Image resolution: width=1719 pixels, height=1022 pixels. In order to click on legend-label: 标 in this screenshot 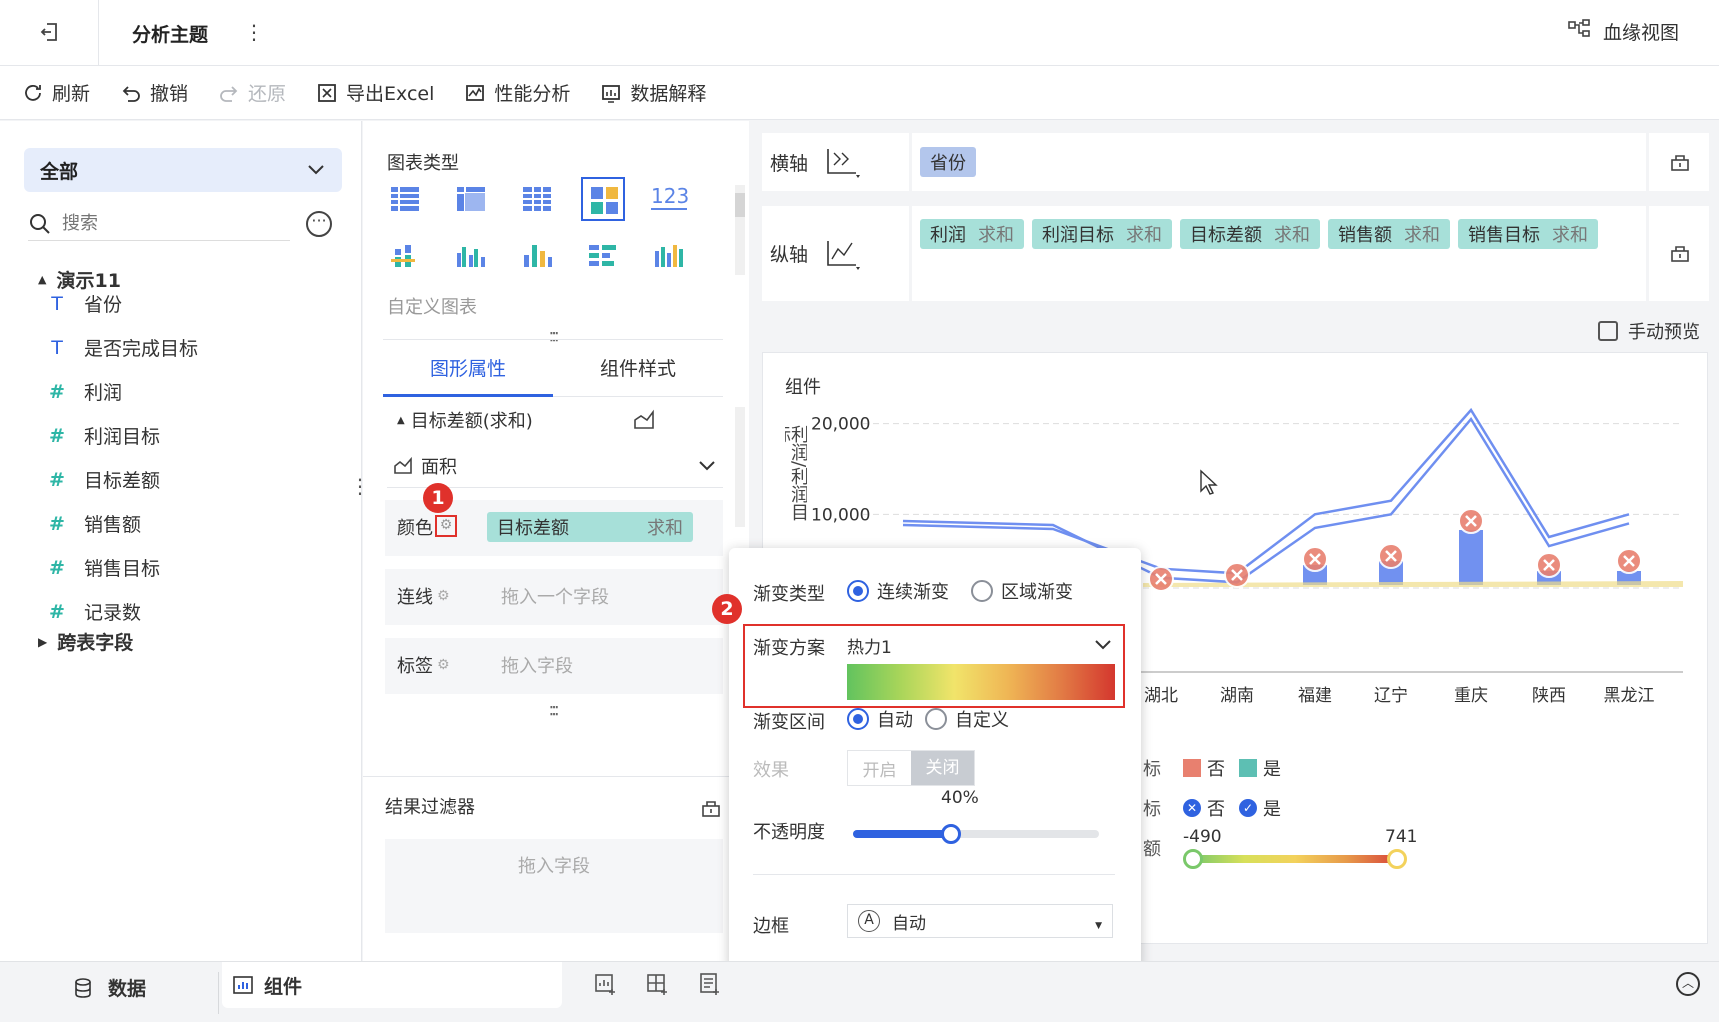, I will do `click(1152, 769)`.